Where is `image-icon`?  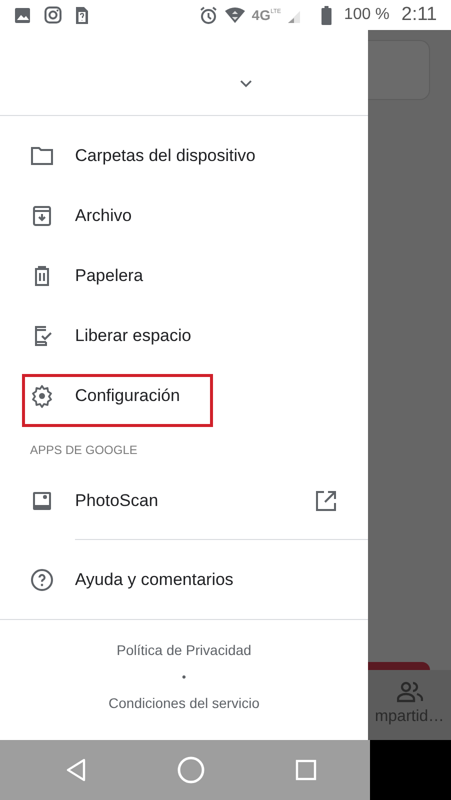
image-icon is located at coordinates (22, 15).